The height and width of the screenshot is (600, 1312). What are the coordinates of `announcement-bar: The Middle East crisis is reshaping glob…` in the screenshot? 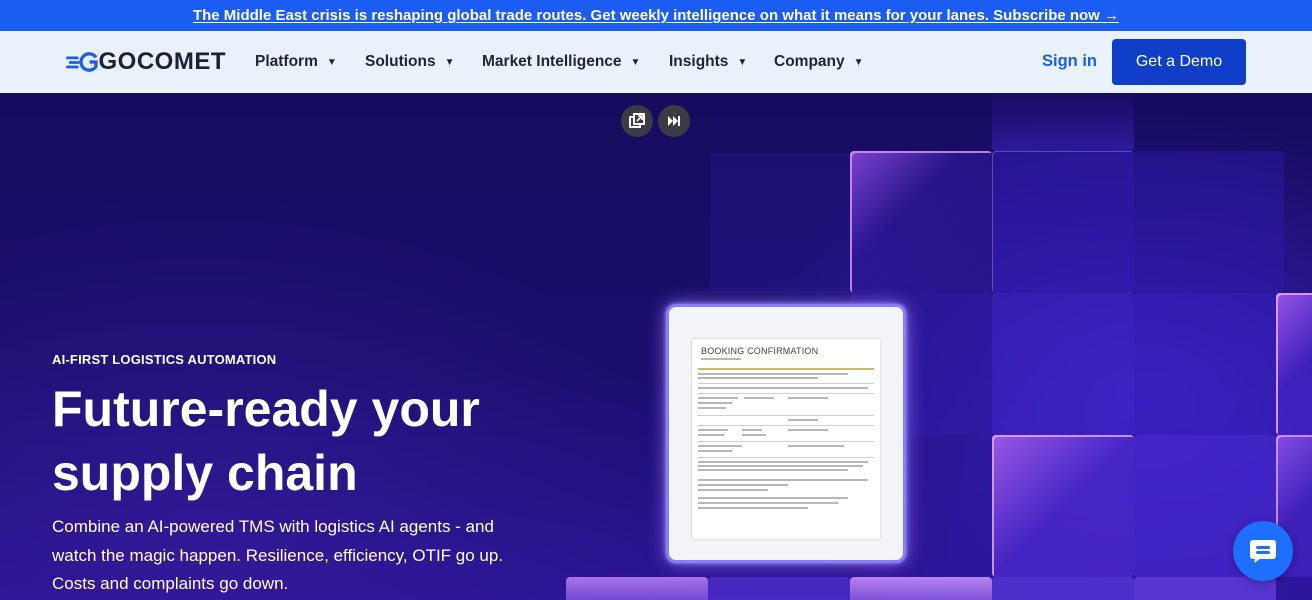 It's located at (656, 15).